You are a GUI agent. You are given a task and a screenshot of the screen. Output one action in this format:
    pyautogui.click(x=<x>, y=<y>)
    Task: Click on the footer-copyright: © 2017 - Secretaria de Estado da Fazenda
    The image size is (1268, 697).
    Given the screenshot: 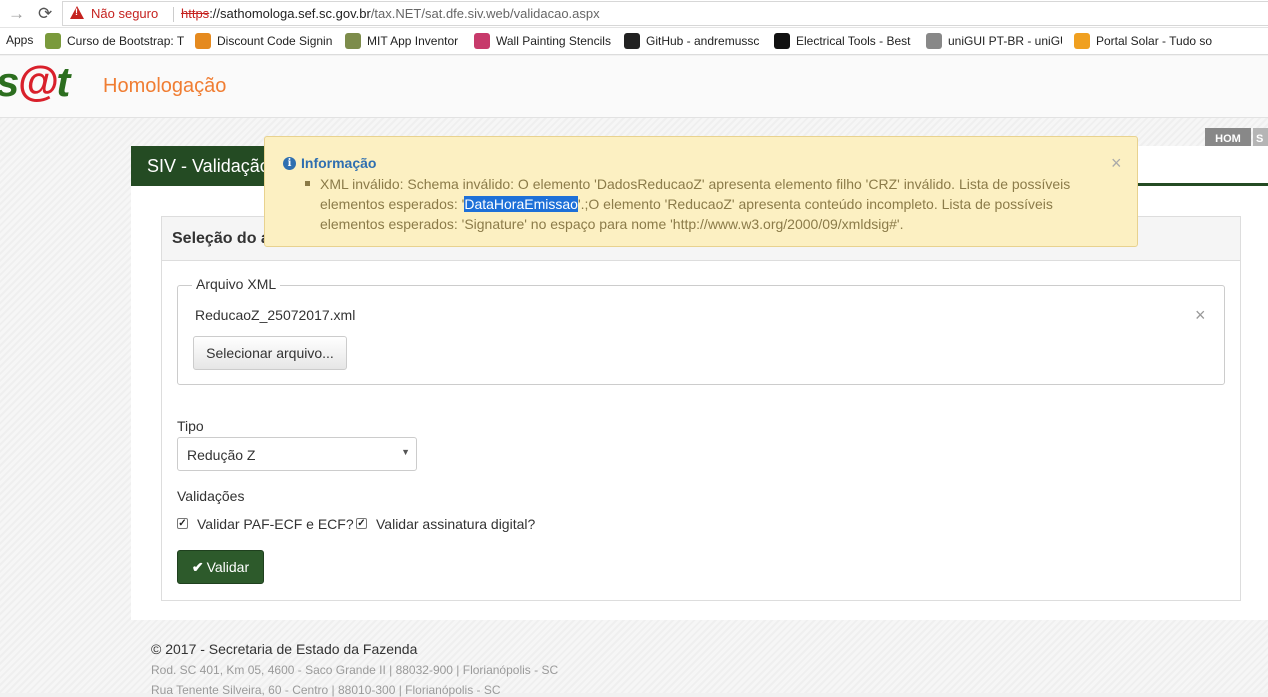 What is the action you would take?
    pyautogui.click(x=284, y=649)
    